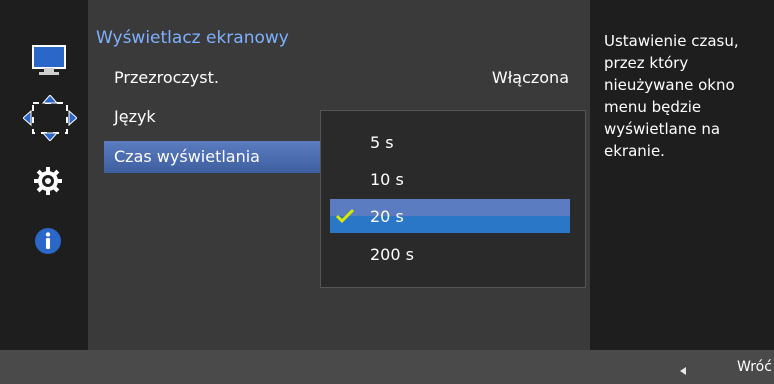 The width and height of the screenshot is (774, 384). I want to click on gear-icon, so click(48, 181).